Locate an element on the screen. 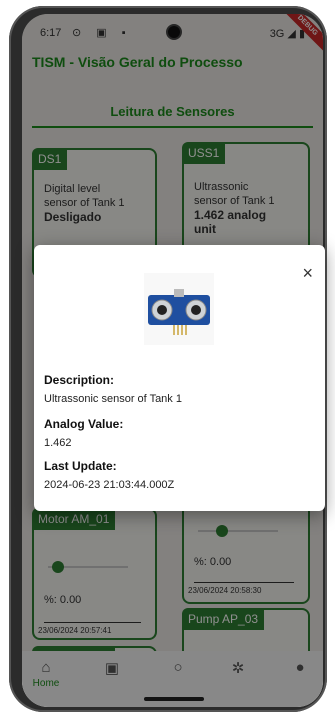 The width and height of the screenshot is (335, 714). close-button: × is located at coordinates (307, 273).